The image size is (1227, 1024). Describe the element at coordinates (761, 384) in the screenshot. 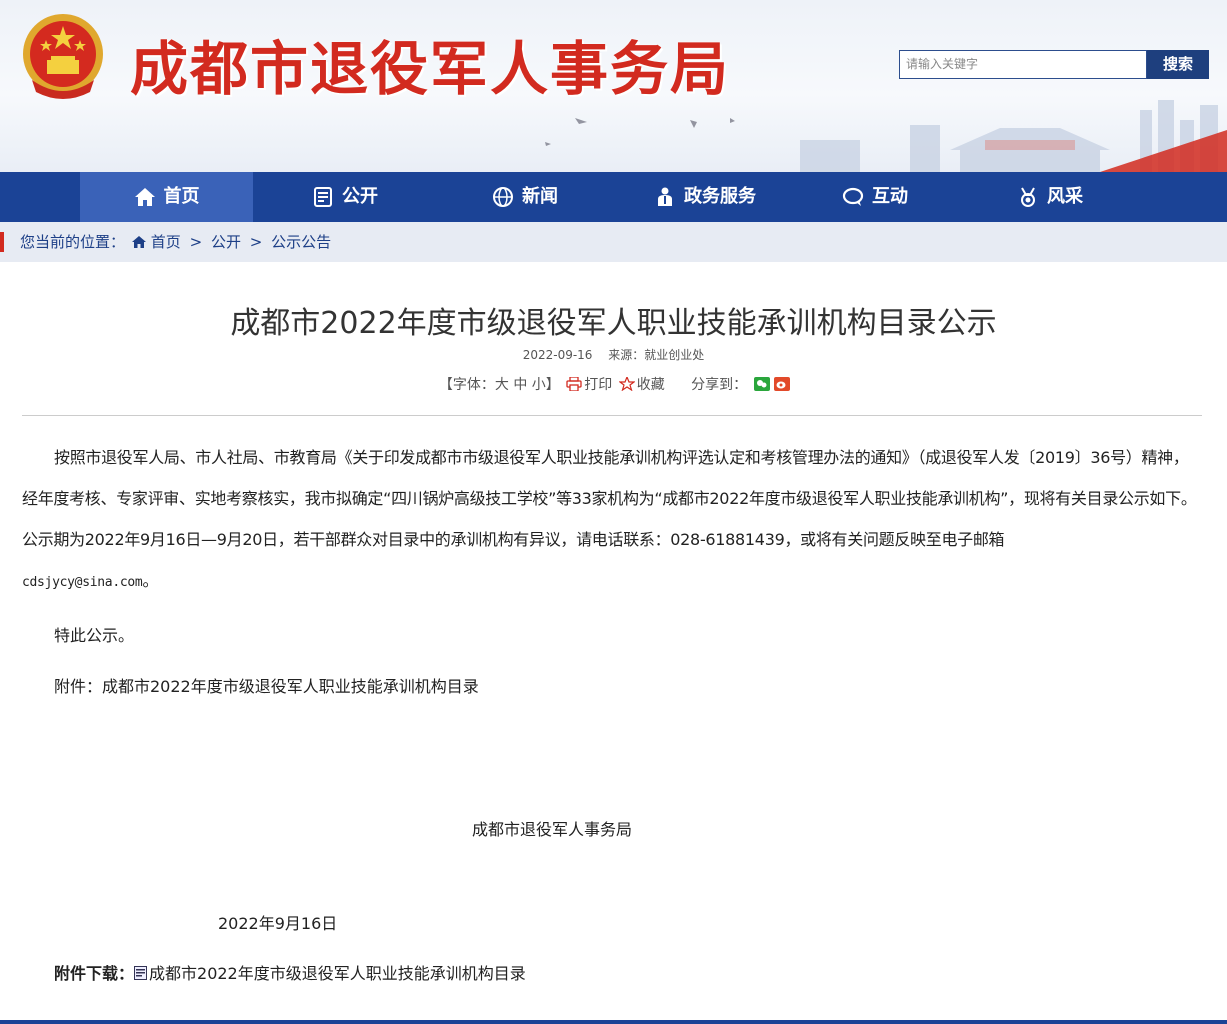

I see `wechat-share-icon` at that location.